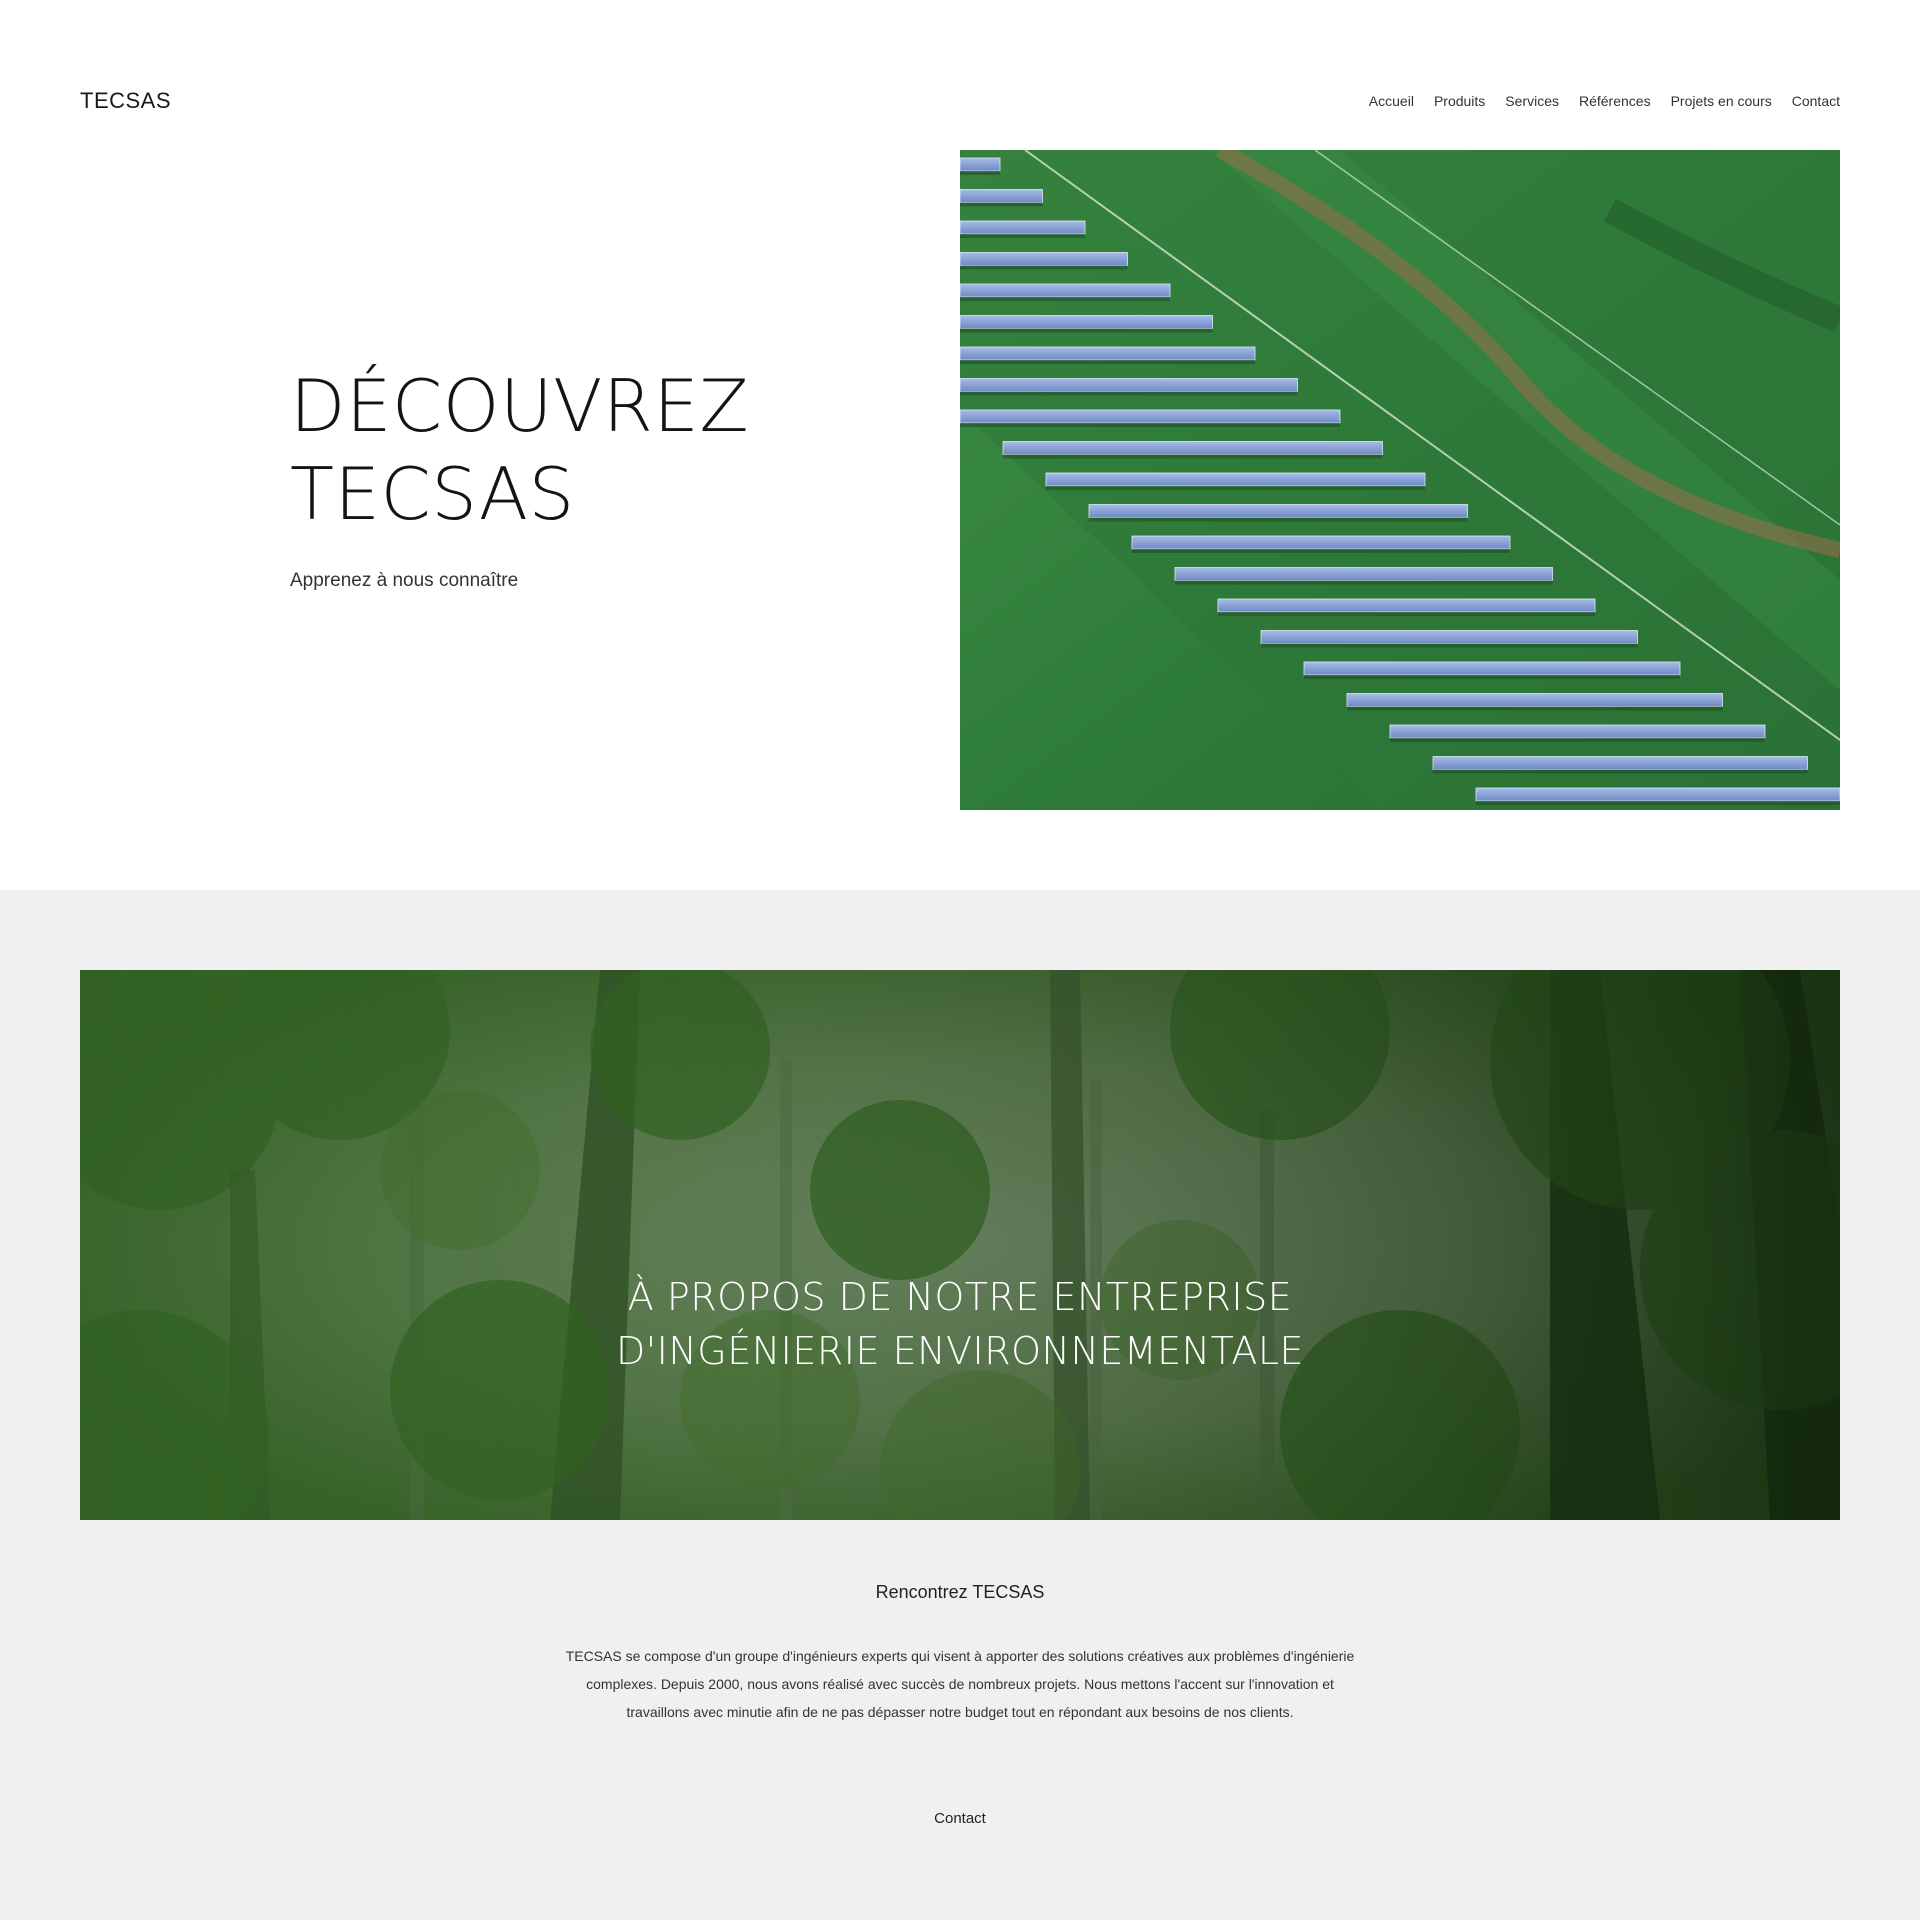 This screenshot has width=1920, height=1920. I want to click on nav-item-services: Services, so click(1532, 101).